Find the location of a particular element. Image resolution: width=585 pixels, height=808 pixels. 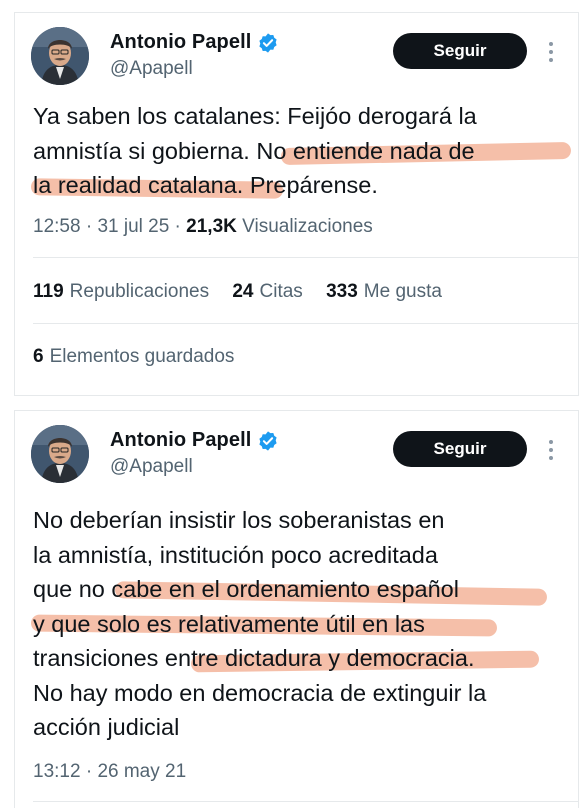

tweet-text-line: y que solo es relativamente útil en las is located at coordinates (301, 624).